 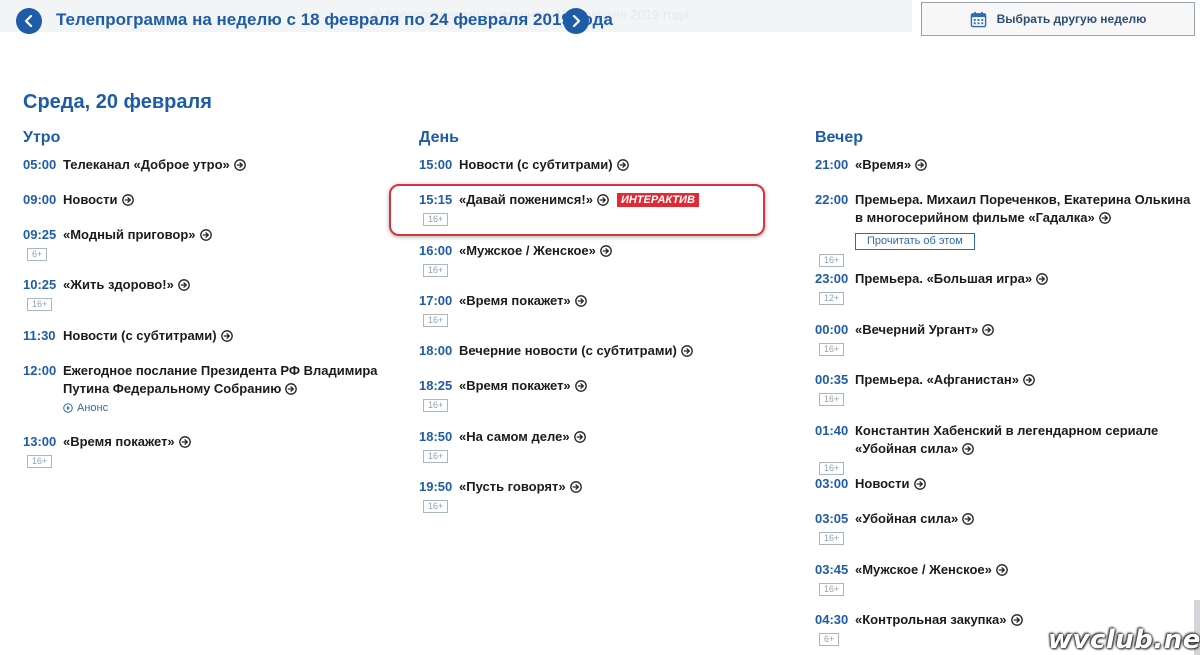 What do you see at coordinates (883, 164) in the screenshot?
I see `program-title: «Время»` at bounding box center [883, 164].